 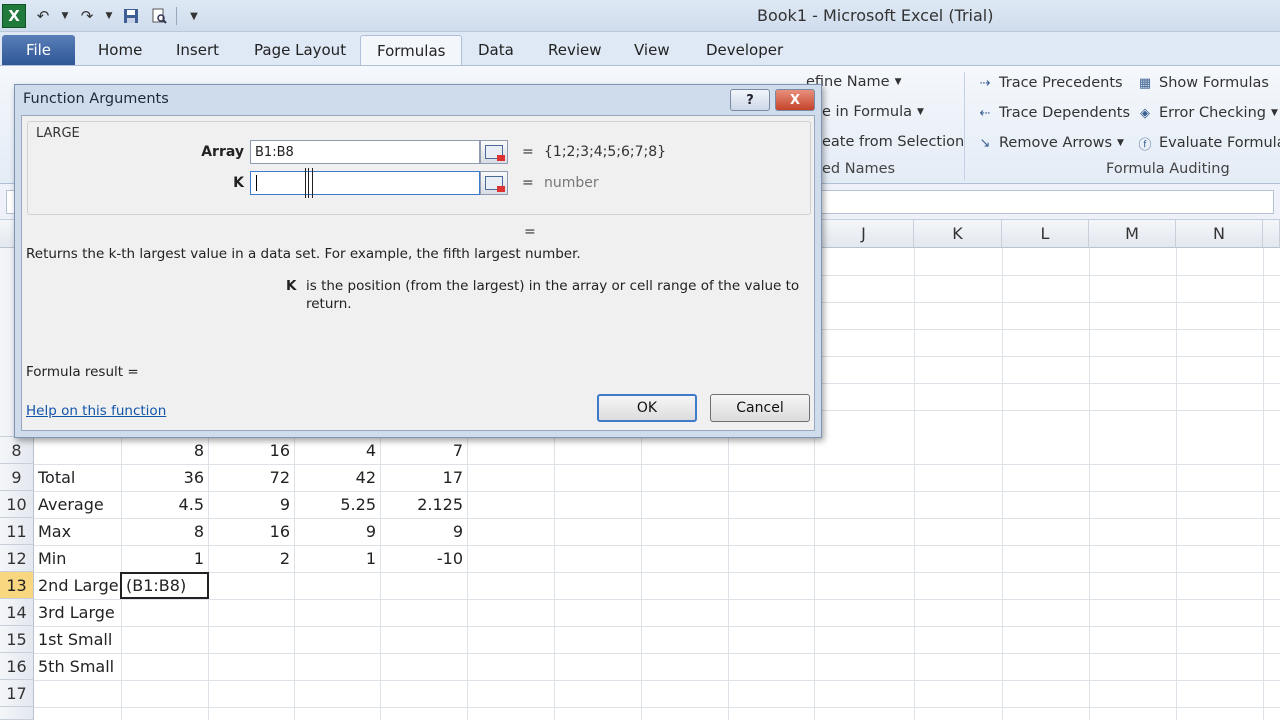 What do you see at coordinates (985, 113) in the screenshot?
I see `trace-dependents-icon: ⇠` at bounding box center [985, 113].